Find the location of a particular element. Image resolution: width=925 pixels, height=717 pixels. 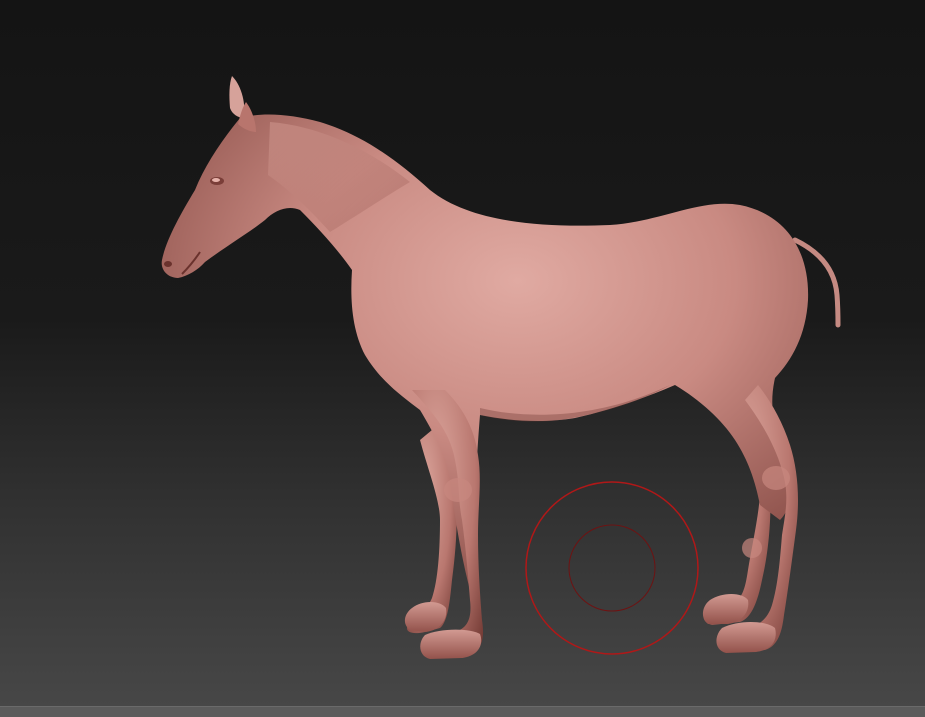

near-hind-hoof is located at coordinates (746, 637).